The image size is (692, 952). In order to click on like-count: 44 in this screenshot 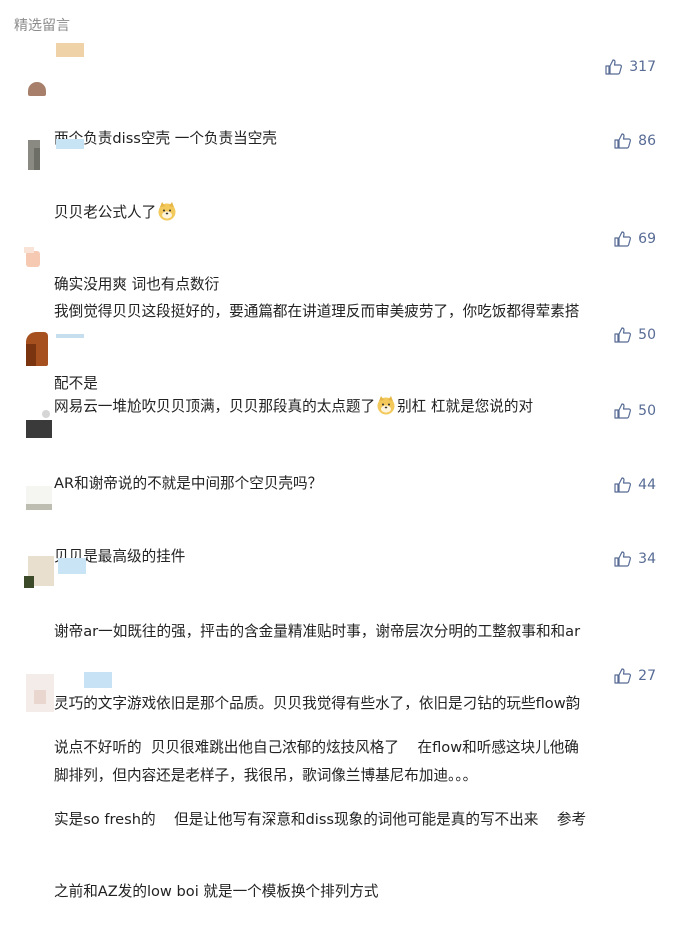, I will do `click(647, 485)`.